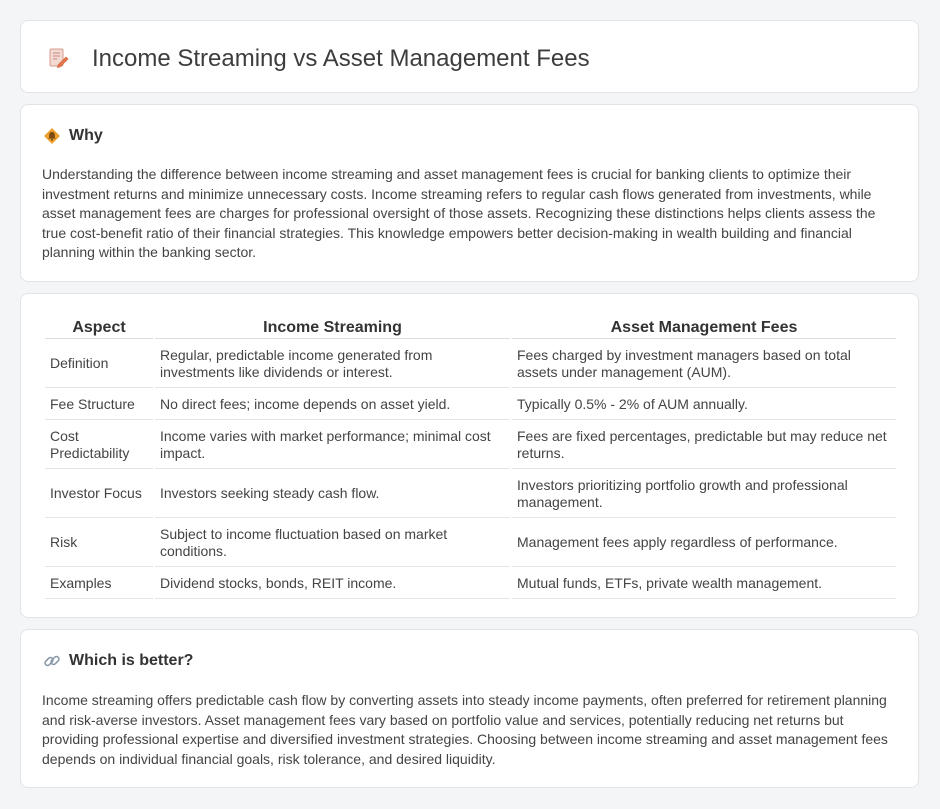 This screenshot has width=940, height=809. I want to click on why-title: Why, so click(86, 135).